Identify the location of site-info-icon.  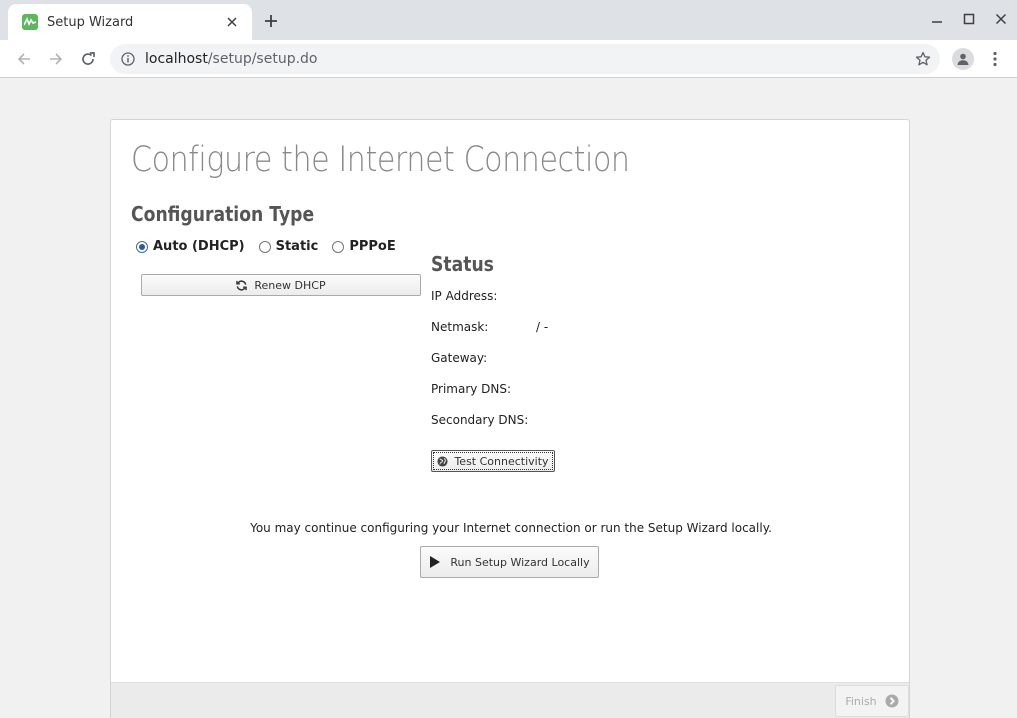
(128, 59).